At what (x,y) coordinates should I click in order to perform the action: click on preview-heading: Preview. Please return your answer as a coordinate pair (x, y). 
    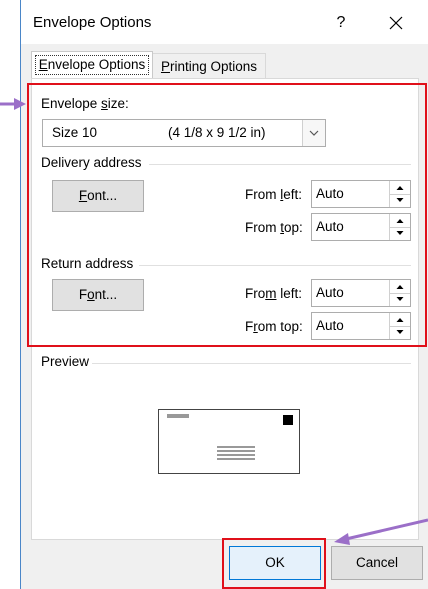
    Looking at the image, I should click on (65, 361).